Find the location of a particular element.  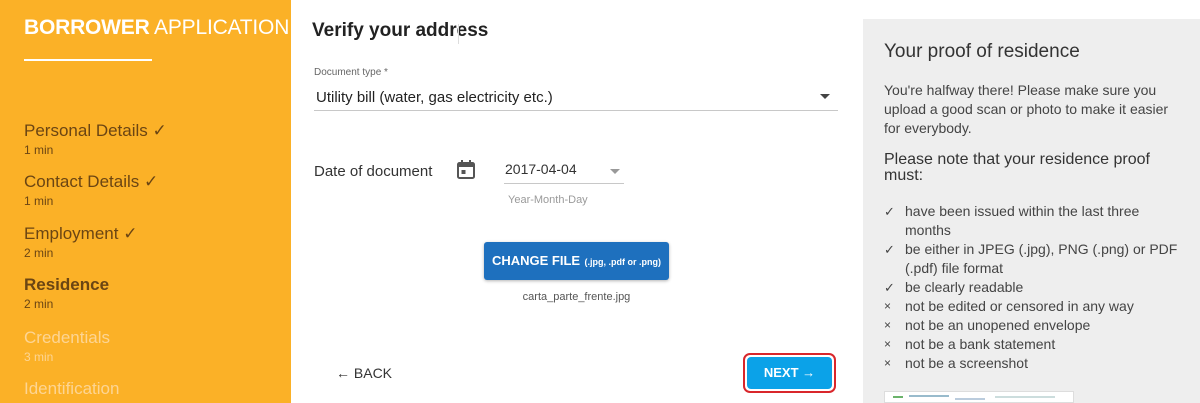

step-residence: Residence 2 min is located at coordinates (66, 293).